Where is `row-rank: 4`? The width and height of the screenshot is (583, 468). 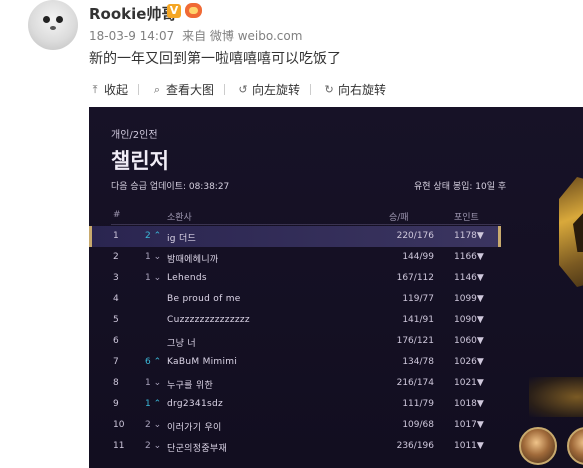
row-rank: 4 is located at coordinates (116, 299).